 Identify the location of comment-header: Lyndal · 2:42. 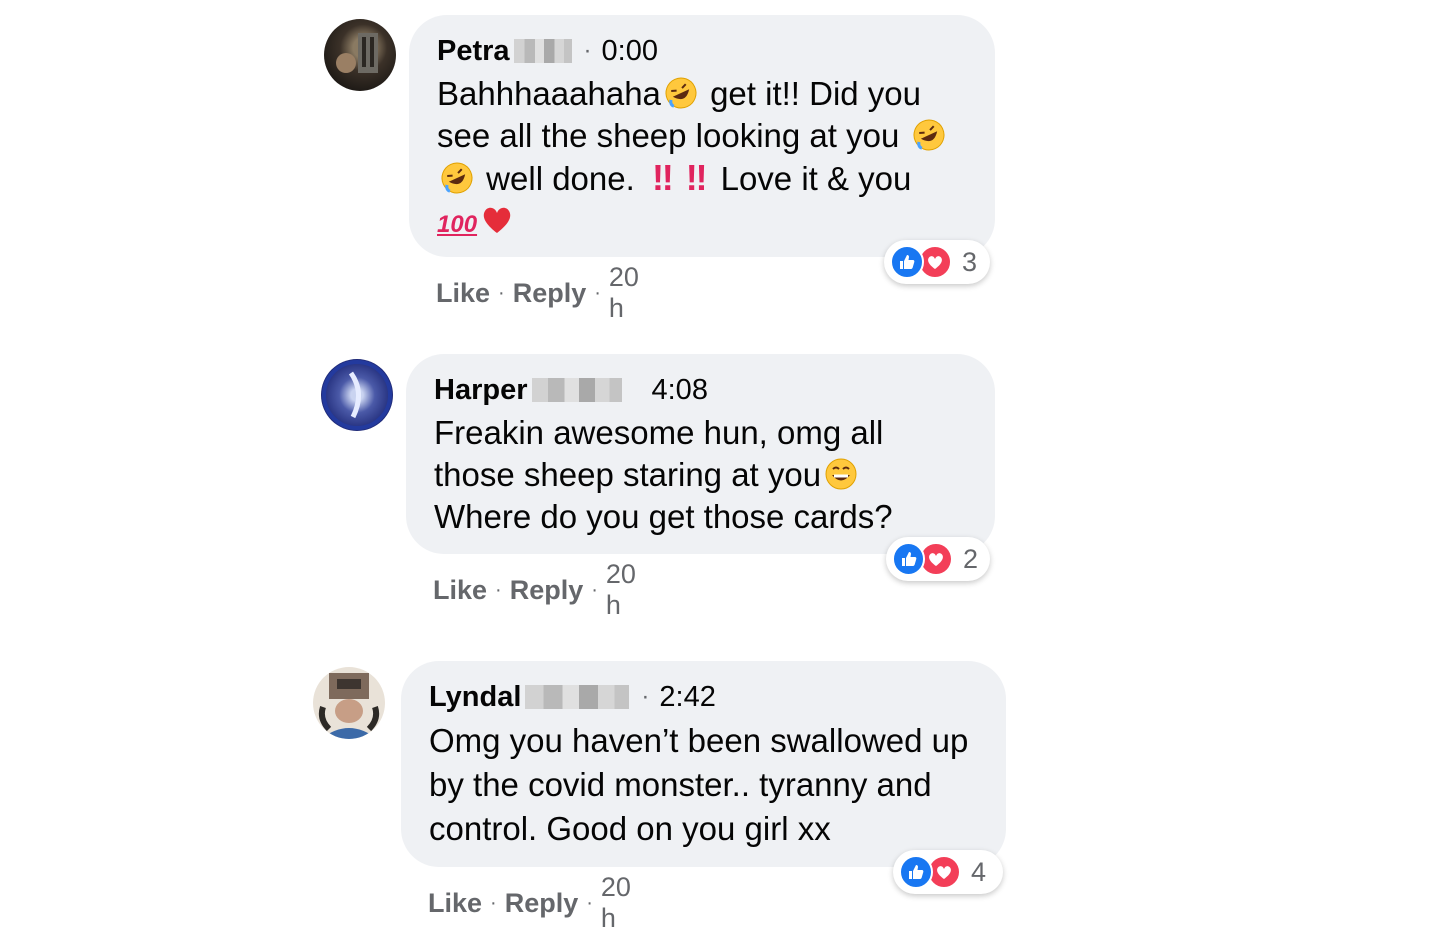
(704, 697).